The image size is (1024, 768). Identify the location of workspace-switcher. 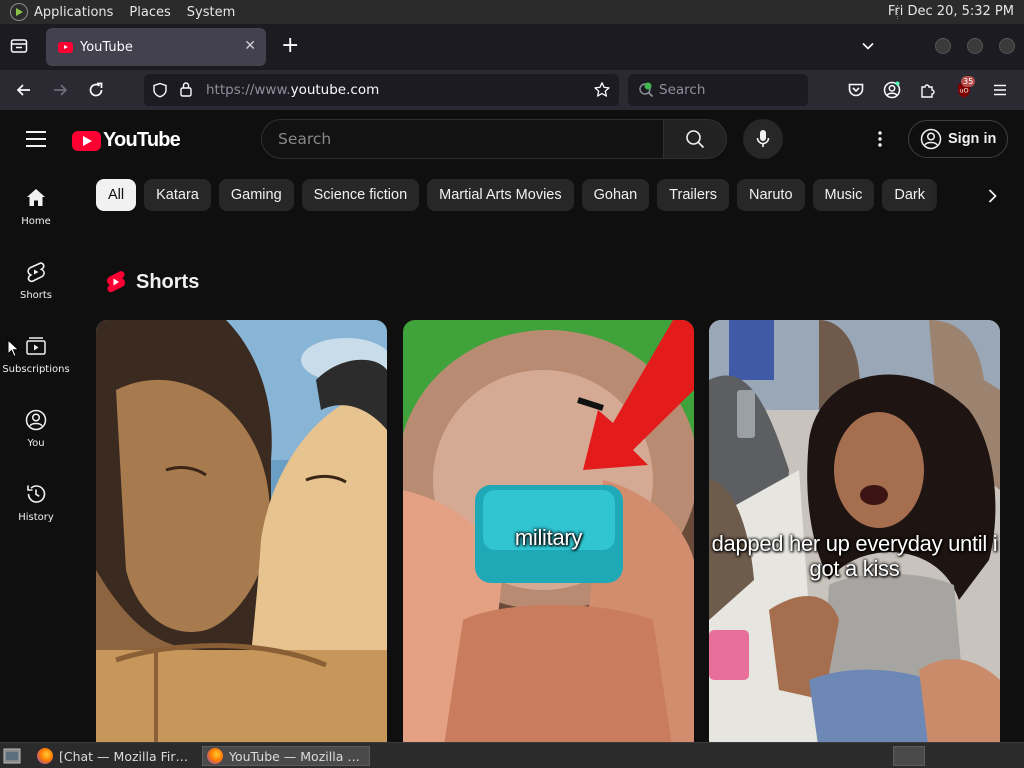
(909, 756).